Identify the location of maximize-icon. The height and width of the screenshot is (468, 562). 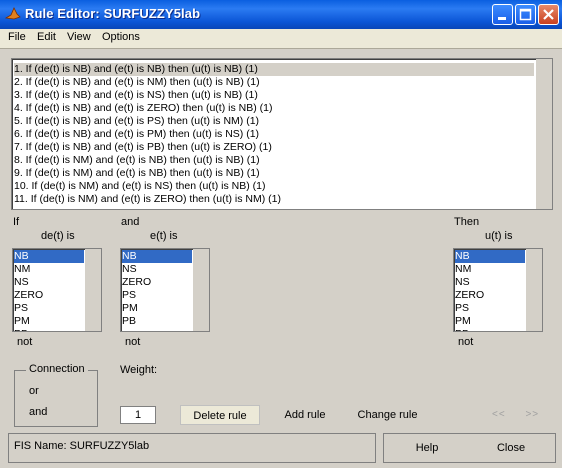
(525, 14).